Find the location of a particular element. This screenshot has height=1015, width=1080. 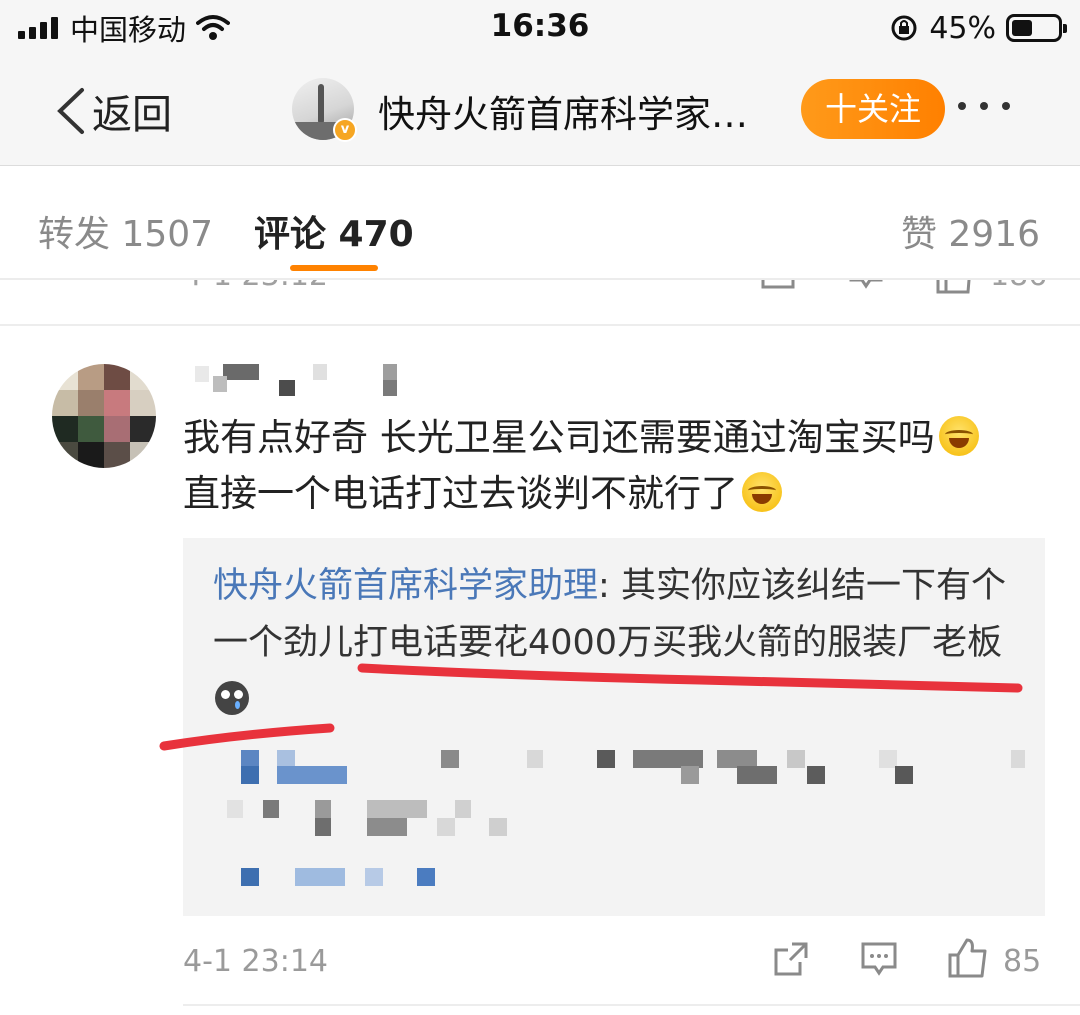

commenter-avatar is located at coordinates (104, 416).